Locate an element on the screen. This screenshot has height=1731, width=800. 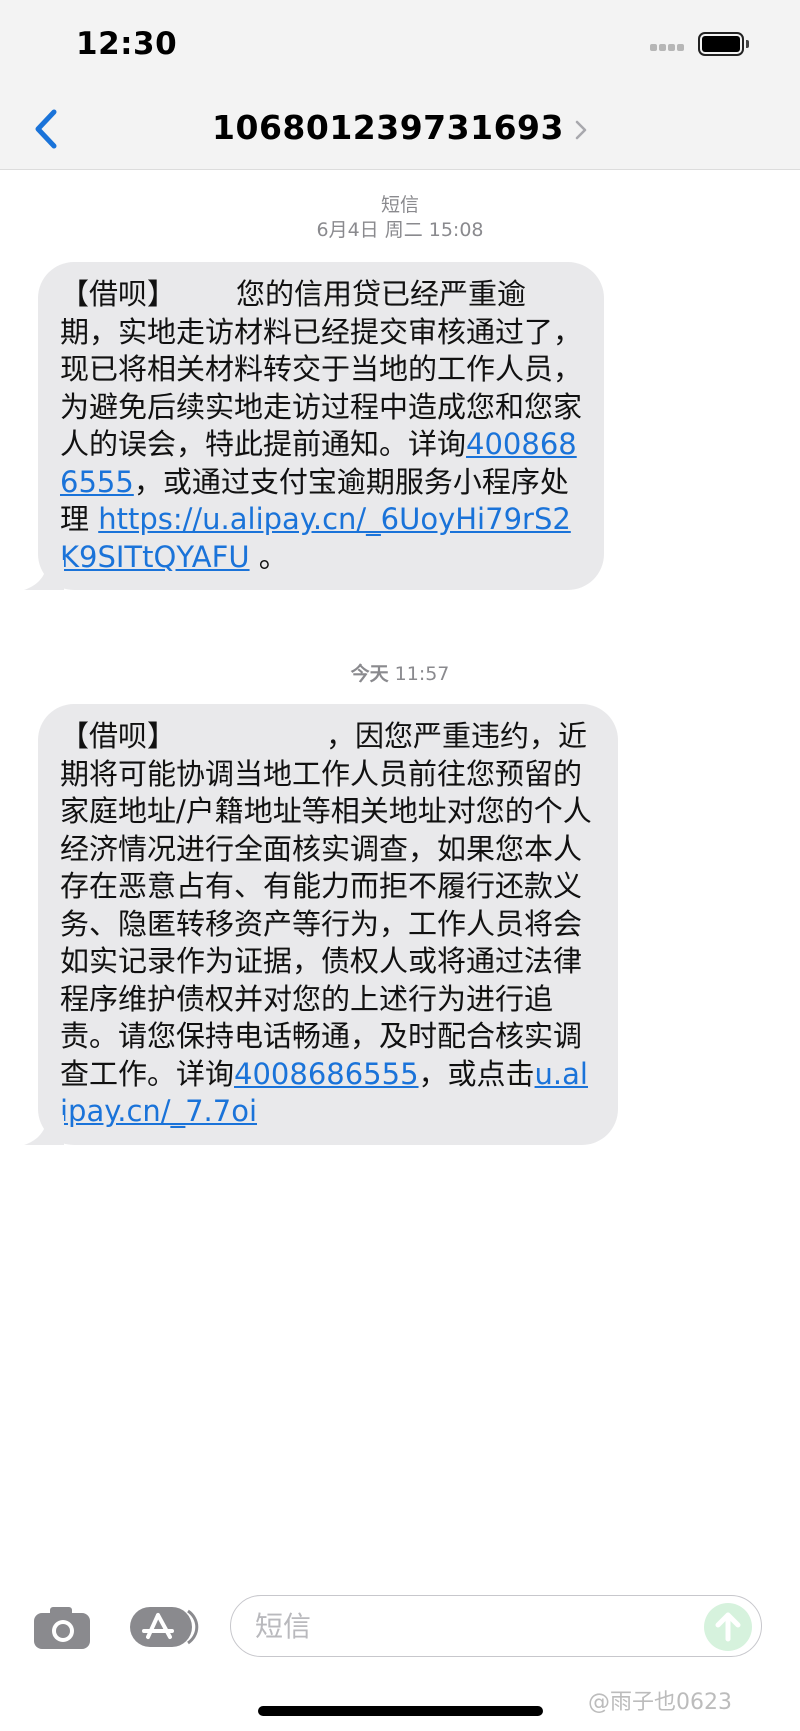
message-timestamp: 6月4日 周二 15:08 is located at coordinates (400, 230).